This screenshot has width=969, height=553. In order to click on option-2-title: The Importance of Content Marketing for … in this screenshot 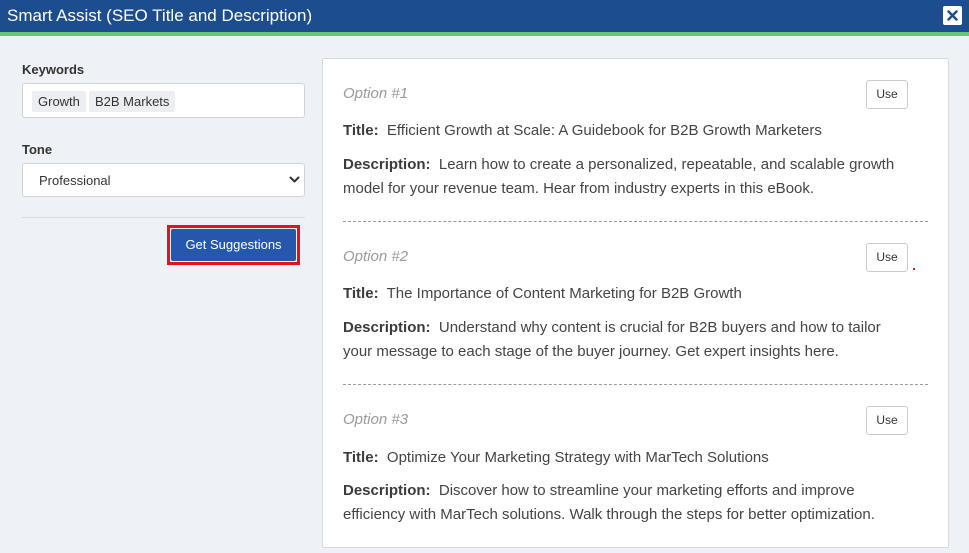, I will do `click(564, 293)`.